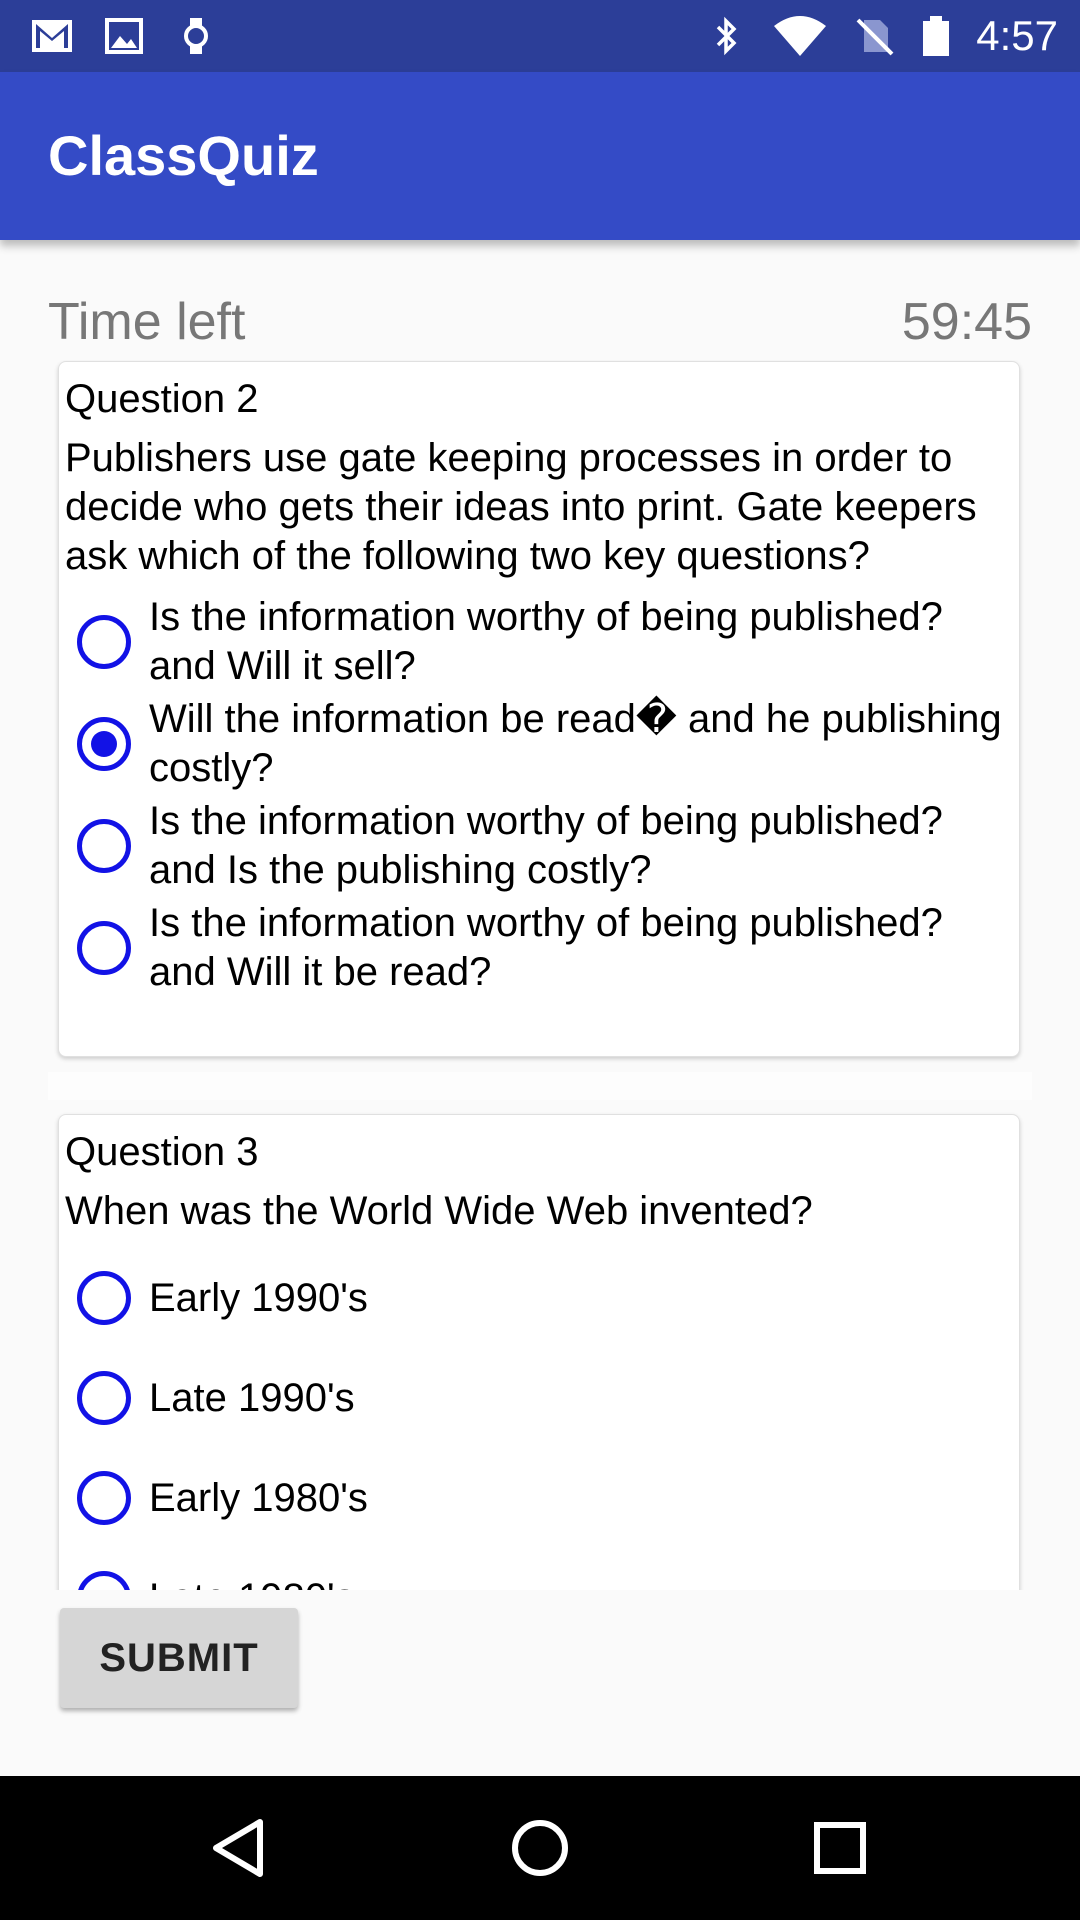 This screenshot has width=1080, height=1920. What do you see at coordinates (936, 36) in the screenshot?
I see `battery-icon` at bounding box center [936, 36].